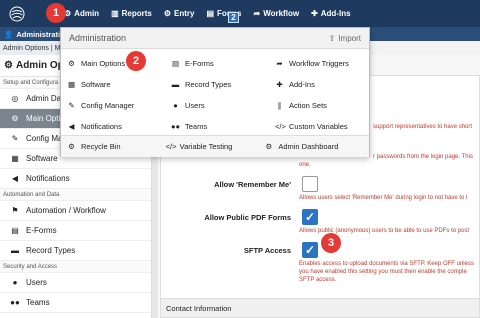  Describe the element at coordinates (332, 38) in the screenshot. I see `upload-icon: ⇪` at that location.